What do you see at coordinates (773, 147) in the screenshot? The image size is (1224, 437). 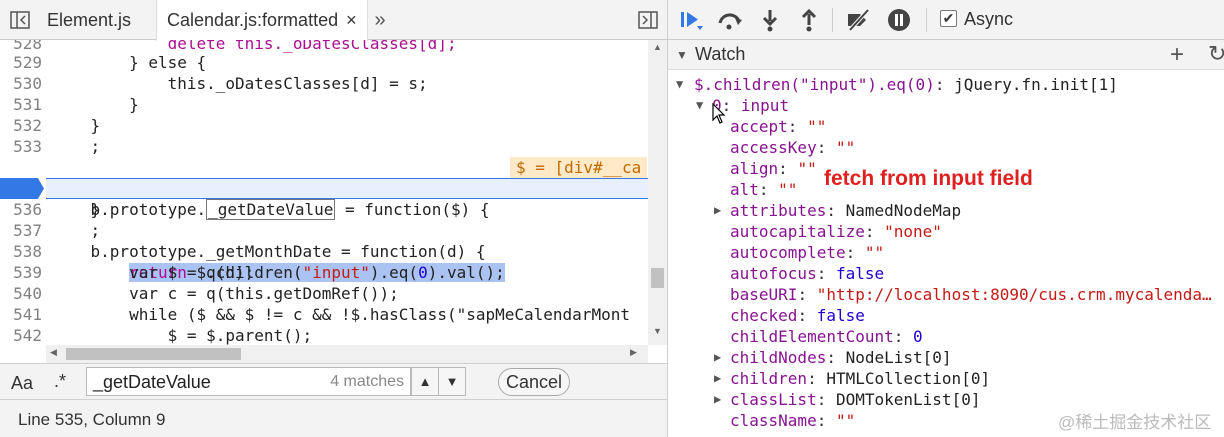 I see `property-name: accessKey` at bounding box center [773, 147].